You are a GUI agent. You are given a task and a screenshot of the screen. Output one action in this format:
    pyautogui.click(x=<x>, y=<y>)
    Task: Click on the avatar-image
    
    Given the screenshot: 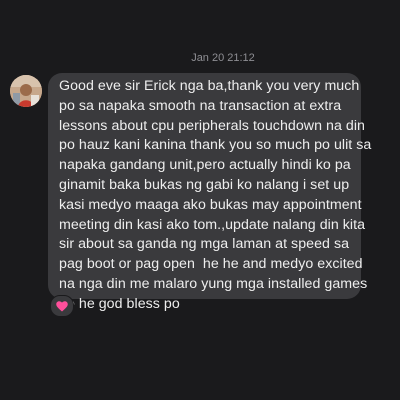 What is the action you would take?
    pyautogui.click(x=26, y=91)
    